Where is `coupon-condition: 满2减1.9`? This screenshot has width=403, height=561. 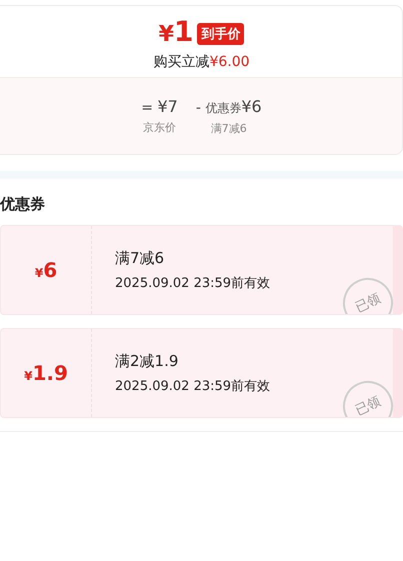 coupon-condition: 满2减1.9 is located at coordinates (147, 361).